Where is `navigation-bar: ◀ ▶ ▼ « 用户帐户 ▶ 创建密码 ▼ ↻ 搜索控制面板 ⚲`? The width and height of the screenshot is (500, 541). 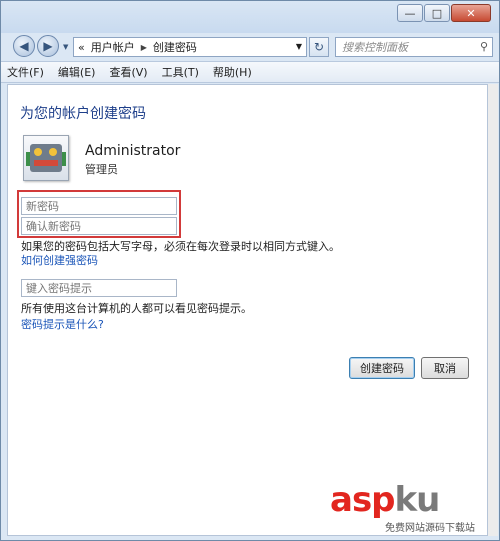
navigation-bar: ◀ ▶ ▼ « 用户帐户 ▶ 创建密码 ▼ ↻ 搜索控制面板 ⚲ is located at coordinates (250, 47).